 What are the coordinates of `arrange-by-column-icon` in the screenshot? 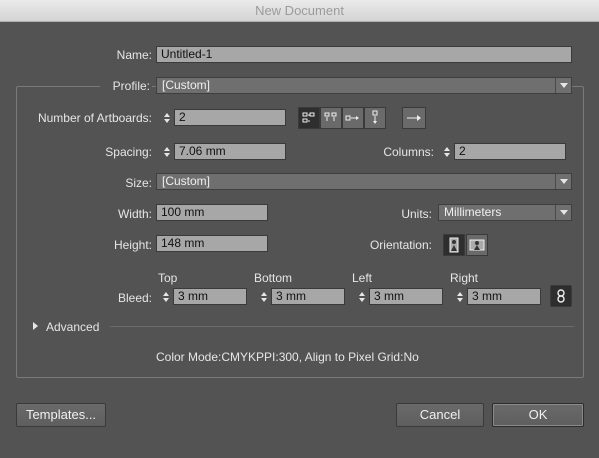 It's located at (375, 118).